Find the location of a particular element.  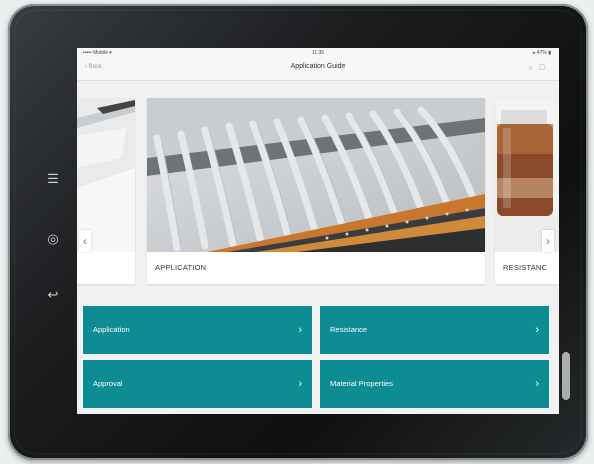

tile-material-properties: Material Properties › is located at coordinates (434, 384).